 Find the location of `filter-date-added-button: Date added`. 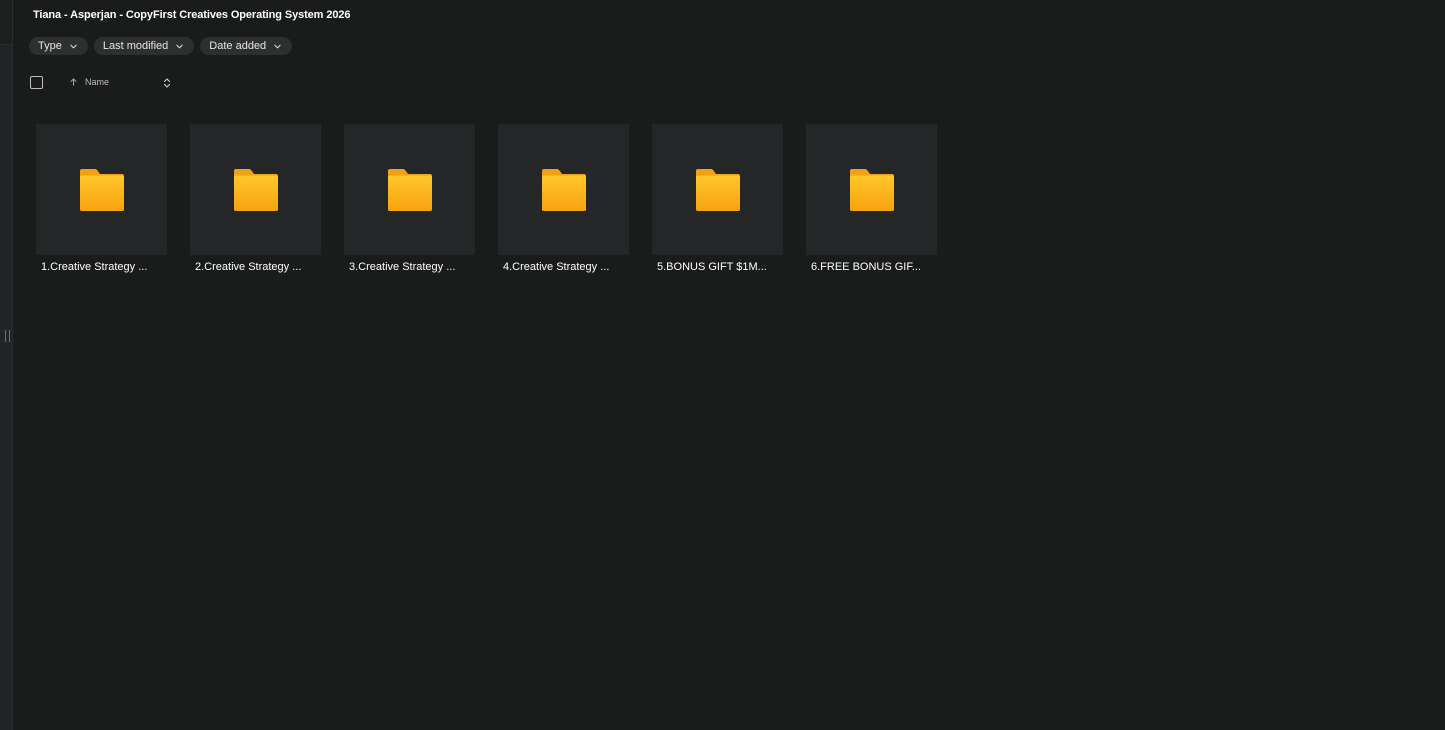

filter-date-added-button: Date added is located at coordinates (246, 46).